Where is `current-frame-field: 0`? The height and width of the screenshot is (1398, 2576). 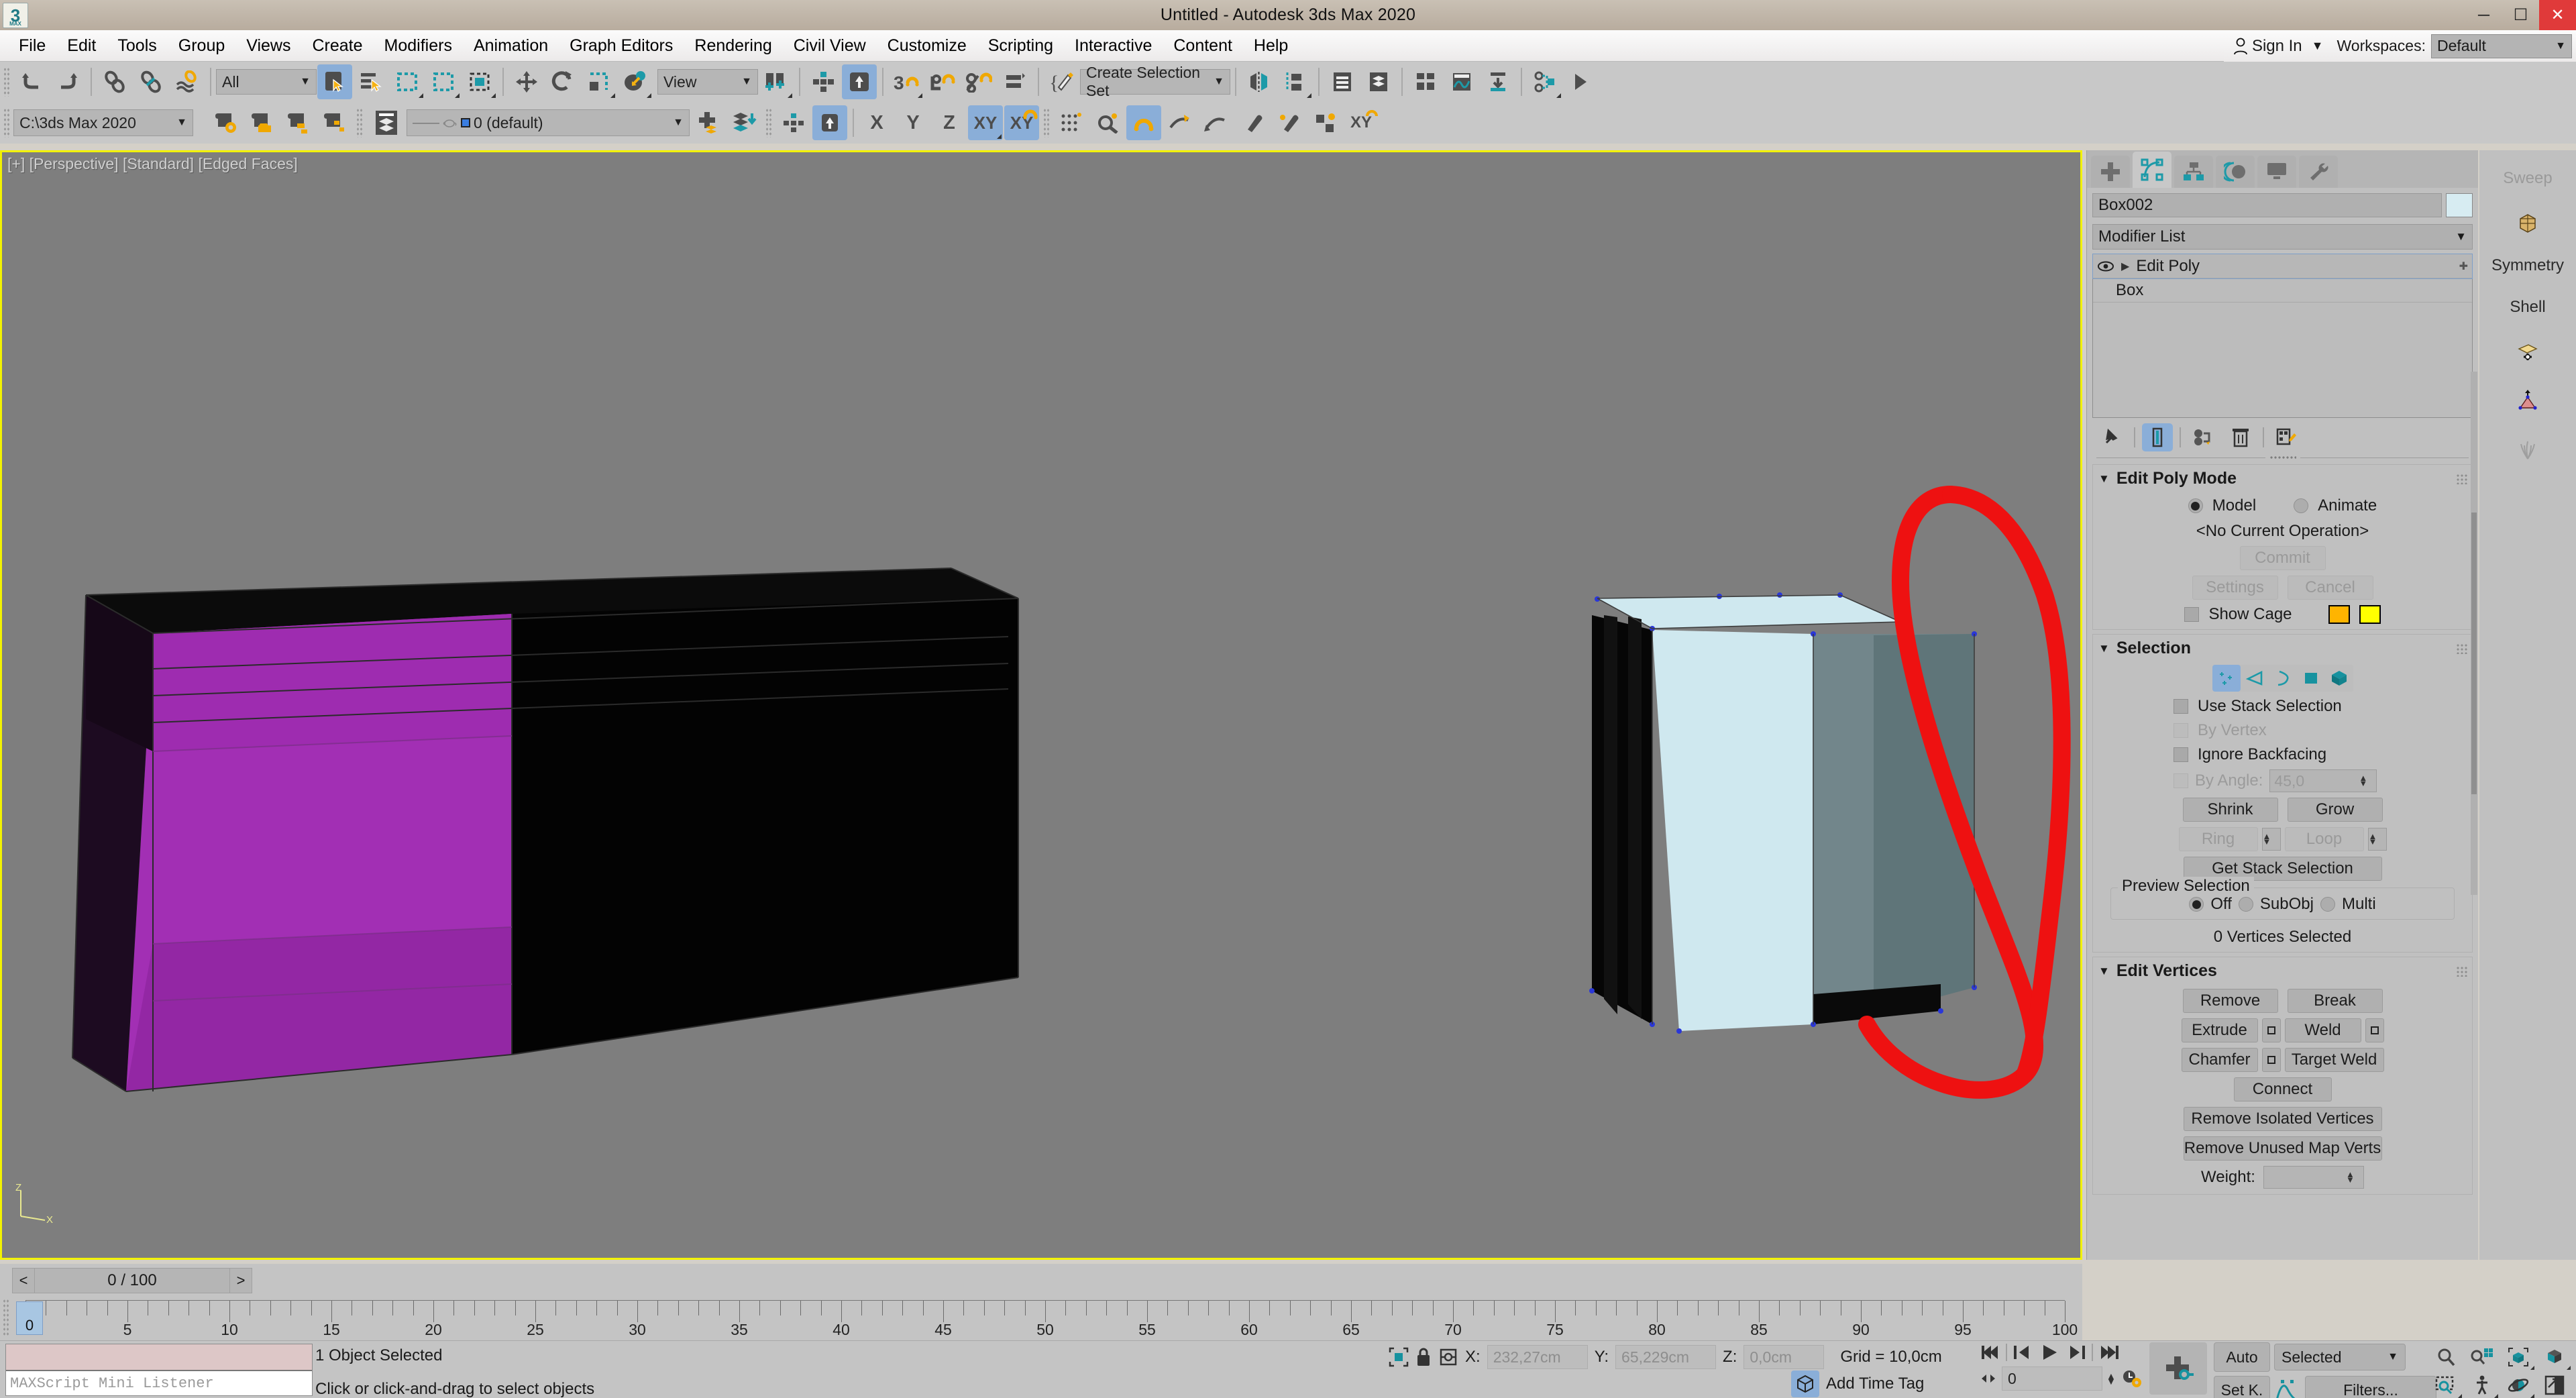
current-frame-field: 0 is located at coordinates (2052, 1378).